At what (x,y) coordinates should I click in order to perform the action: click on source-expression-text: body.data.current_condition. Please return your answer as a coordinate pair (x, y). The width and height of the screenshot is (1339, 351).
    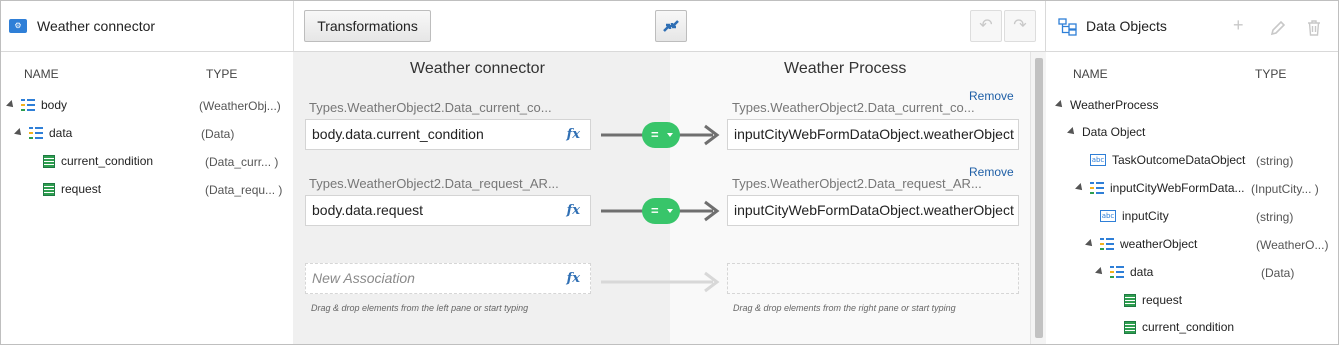
    Looking at the image, I should click on (398, 134).